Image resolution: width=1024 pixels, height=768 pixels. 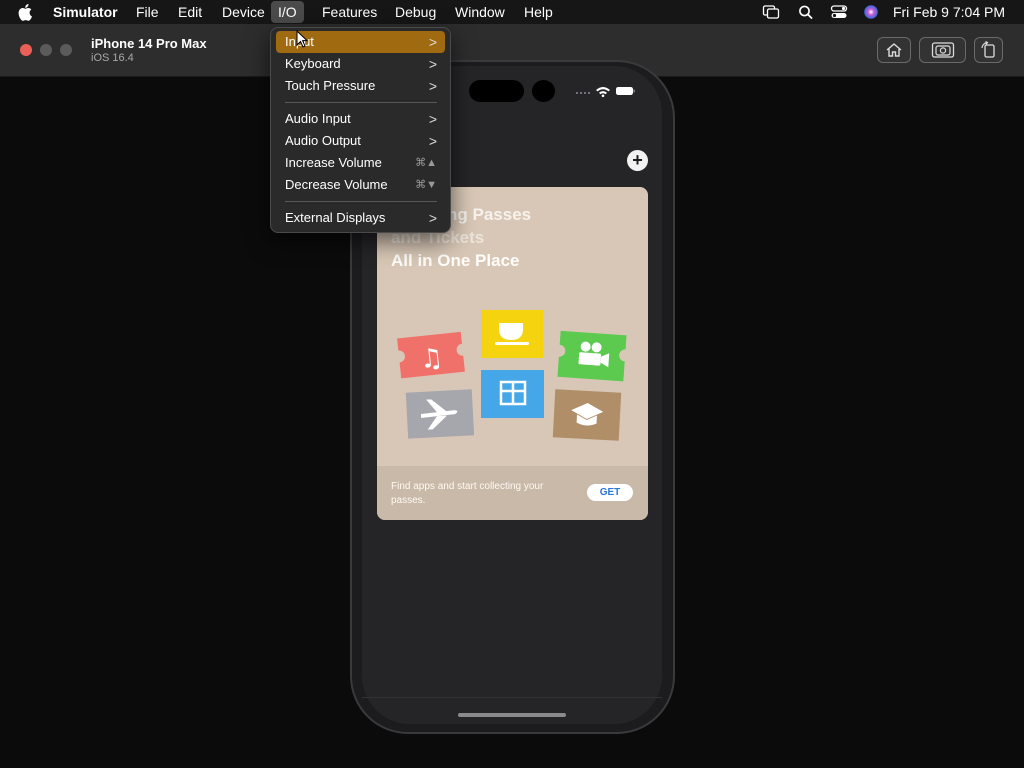 What do you see at coordinates (603, 92) in the screenshot?
I see `wifi-icon` at bounding box center [603, 92].